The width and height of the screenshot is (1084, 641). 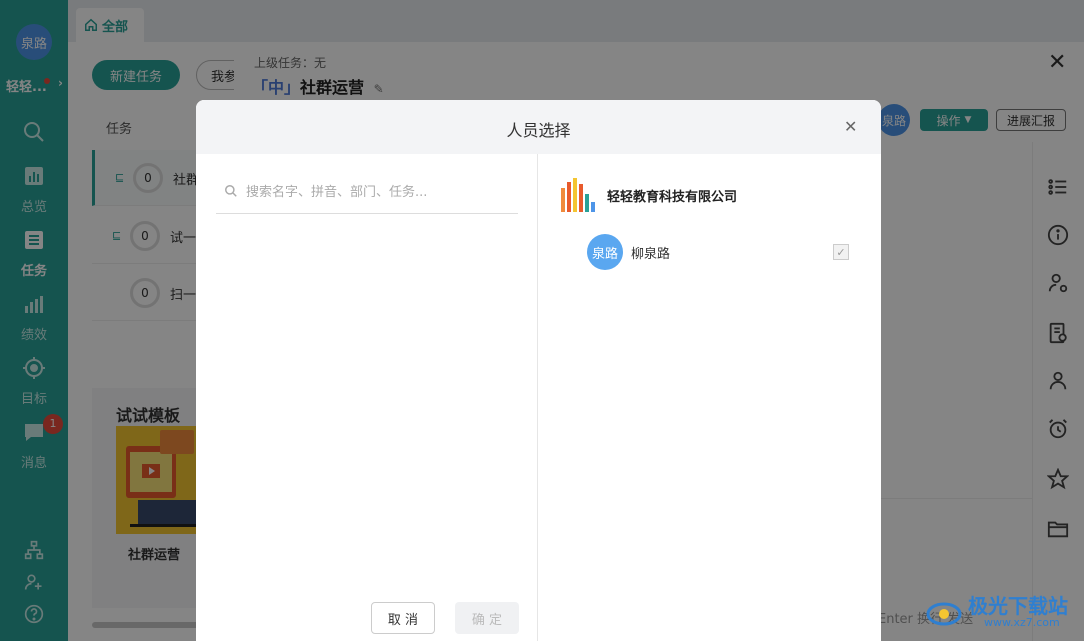 I want to click on member-name: 柳泉路, so click(x=651, y=254).